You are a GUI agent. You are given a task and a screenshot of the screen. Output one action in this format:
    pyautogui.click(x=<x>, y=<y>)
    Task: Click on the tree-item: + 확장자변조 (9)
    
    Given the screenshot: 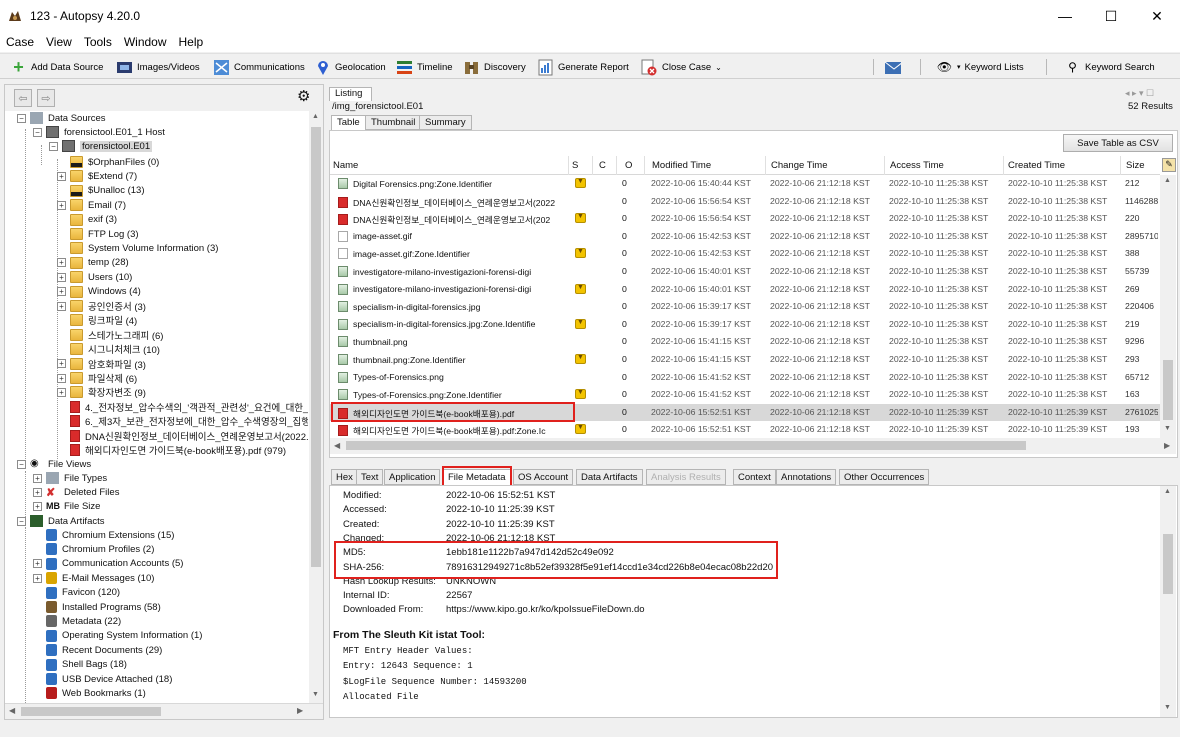 What is the action you would take?
    pyautogui.click(x=101, y=392)
    